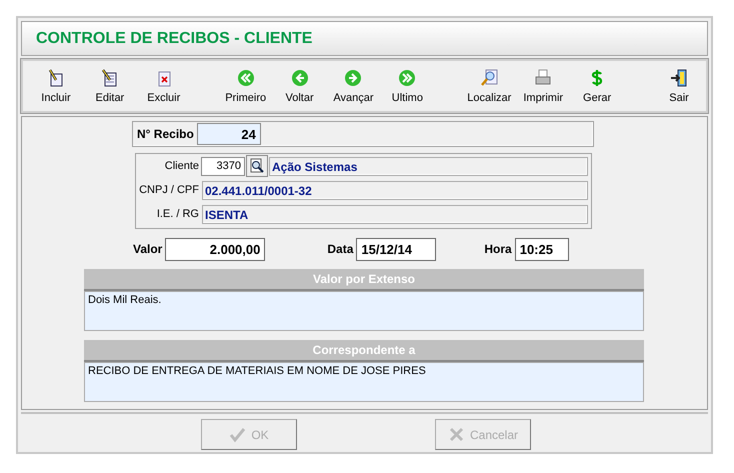  What do you see at coordinates (395, 190) in the screenshot?
I see `document-field: 02.441.011/0001-32` at bounding box center [395, 190].